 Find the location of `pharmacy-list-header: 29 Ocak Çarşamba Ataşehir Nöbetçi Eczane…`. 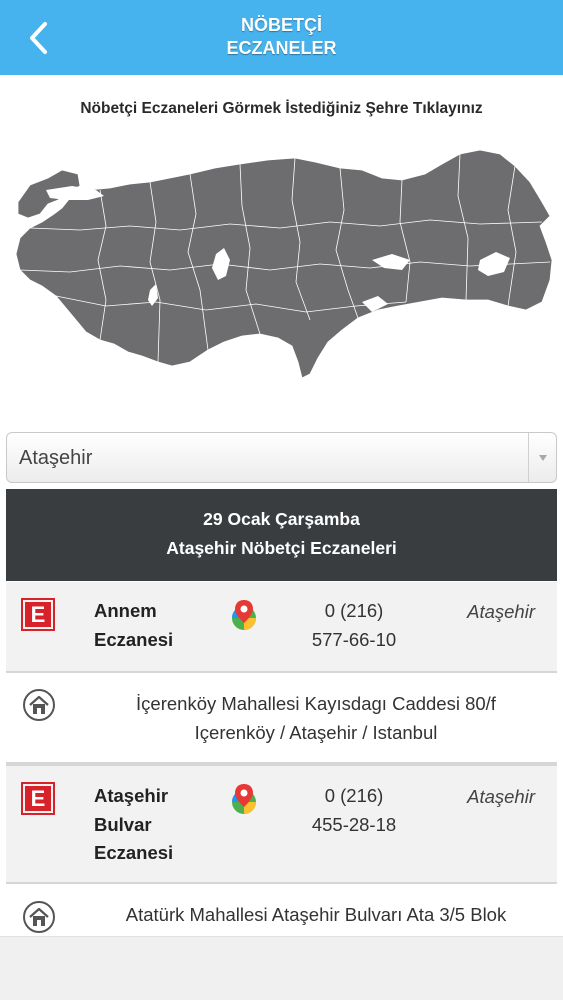

pharmacy-list-header: 29 Ocak Çarşamba Ataşehir Nöbetçi Eczane… is located at coordinates (281, 535).